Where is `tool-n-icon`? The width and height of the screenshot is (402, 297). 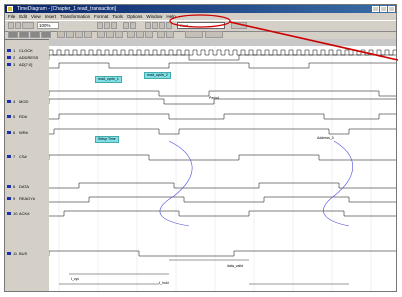 tool-n-icon is located at coordinates (149, 34).